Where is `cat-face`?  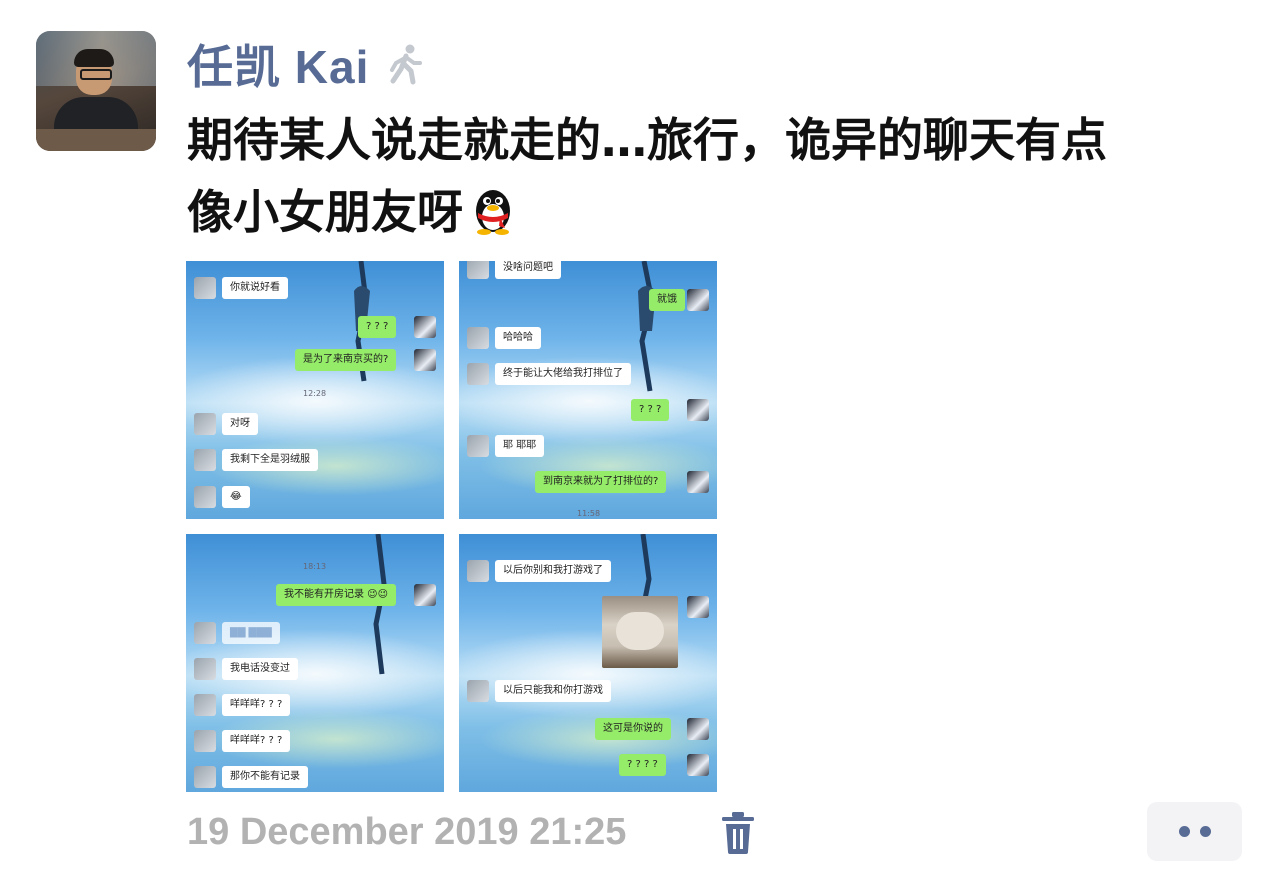 cat-face is located at coordinates (640, 631).